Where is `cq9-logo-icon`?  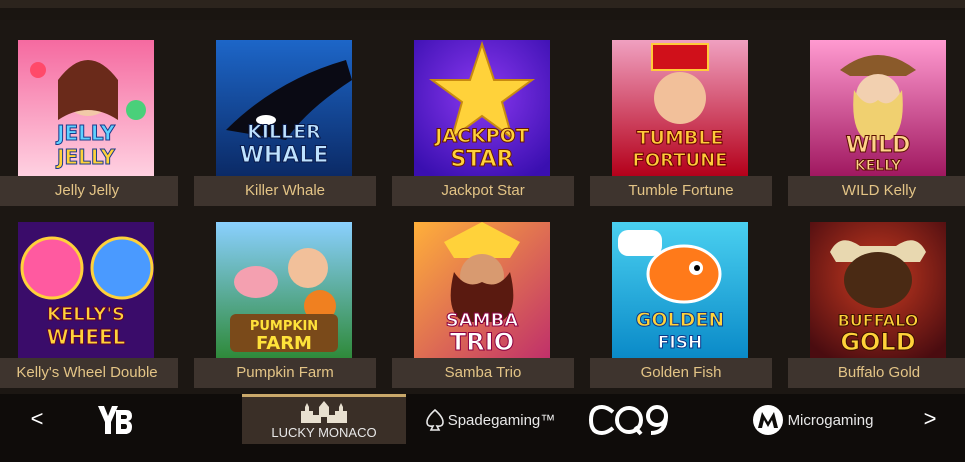 cq9-logo-icon is located at coordinates (628, 420).